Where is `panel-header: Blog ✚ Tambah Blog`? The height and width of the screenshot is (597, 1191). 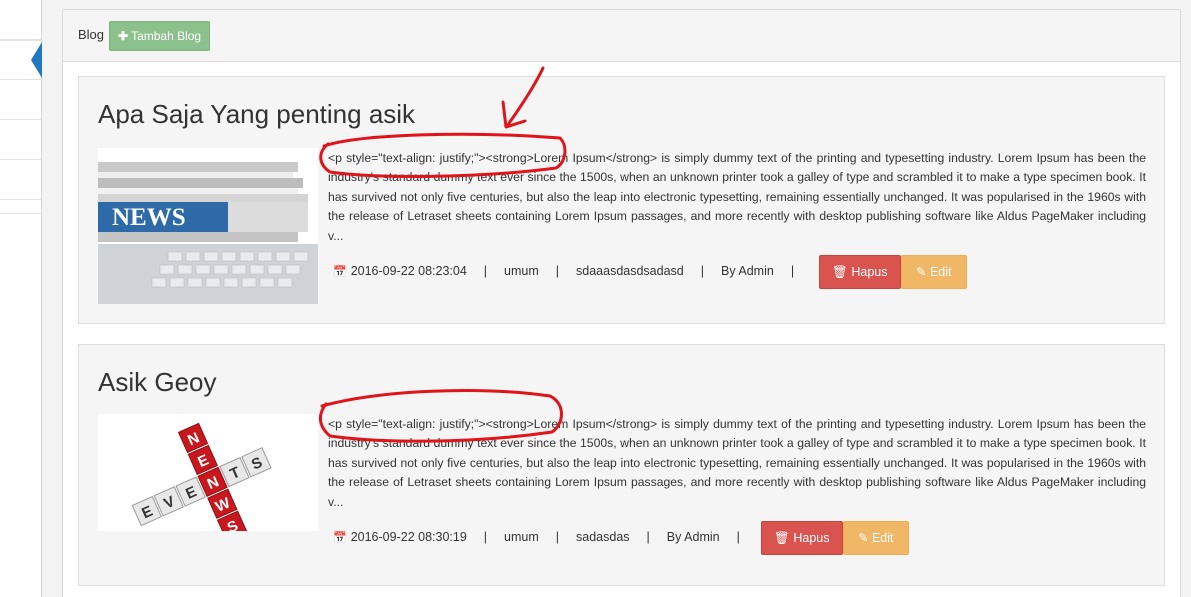
panel-header: Blog ✚ Tambah Blog is located at coordinates (621, 36).